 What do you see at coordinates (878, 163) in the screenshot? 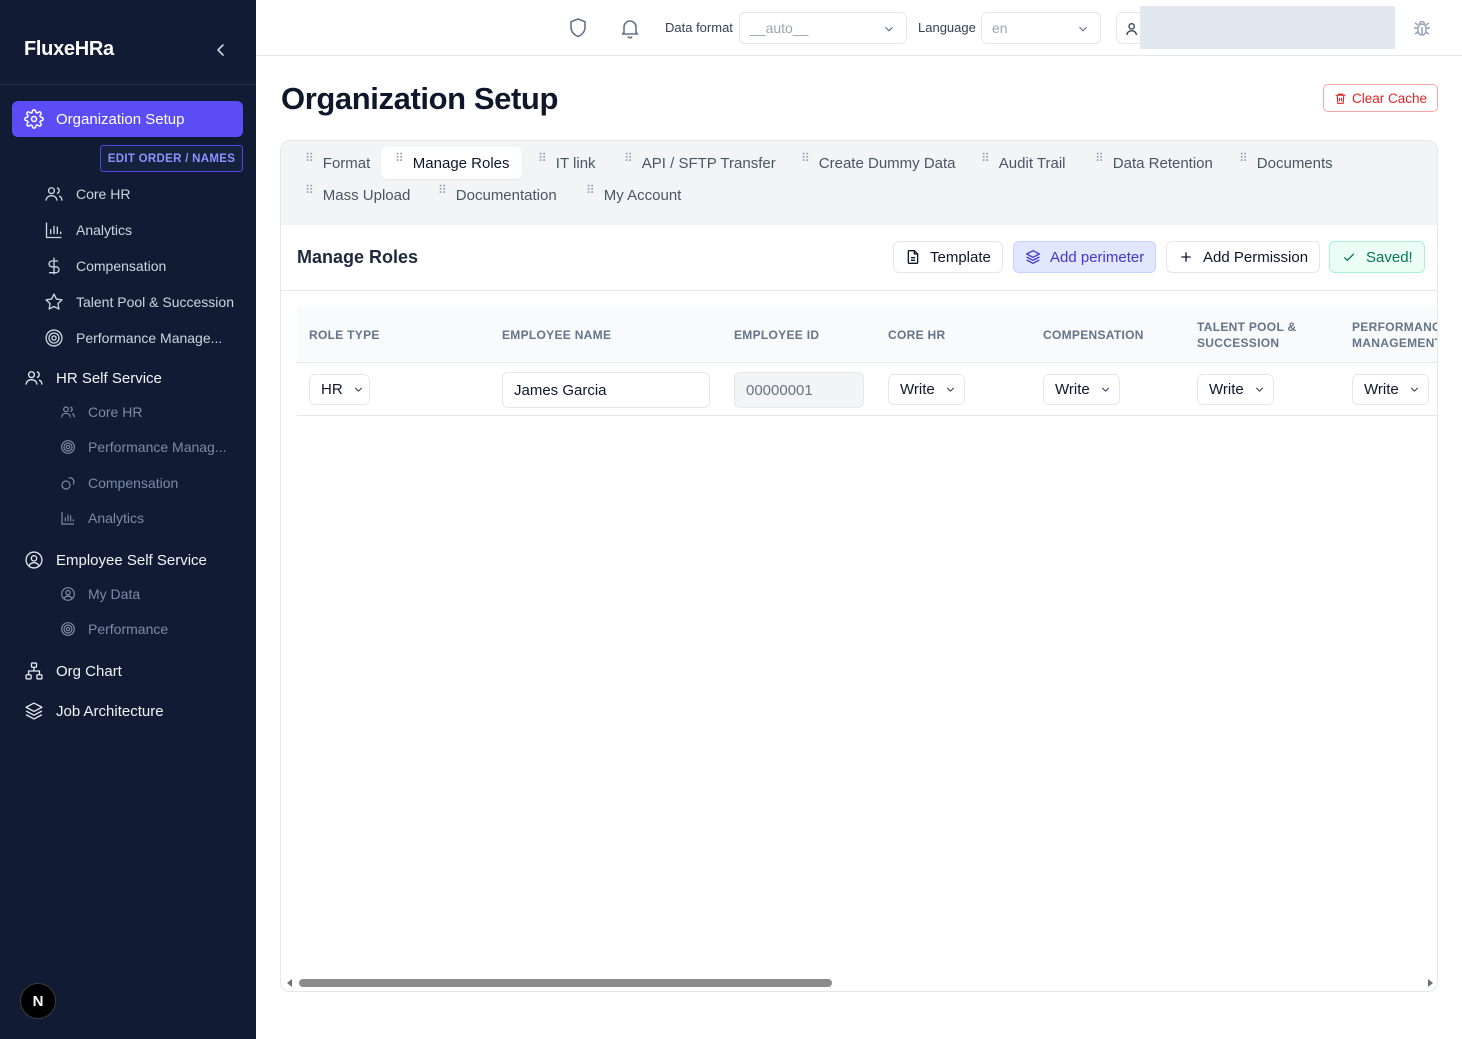
I see `tab-create-dummy-data: ⠿ Create Dummy Data` at bounding box center [878, 163].